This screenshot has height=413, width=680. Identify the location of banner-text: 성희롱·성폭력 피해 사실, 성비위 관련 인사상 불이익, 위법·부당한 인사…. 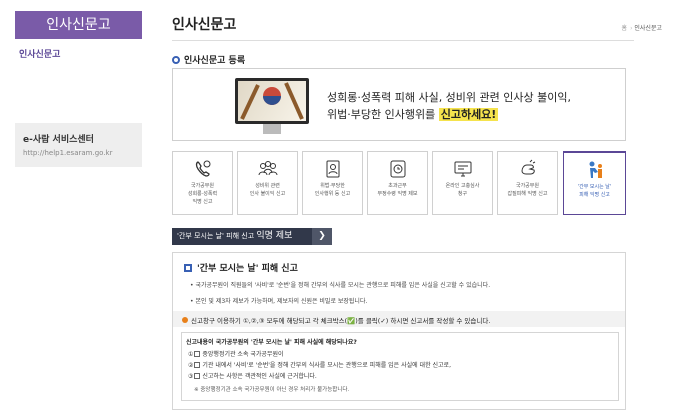
(449, 106).